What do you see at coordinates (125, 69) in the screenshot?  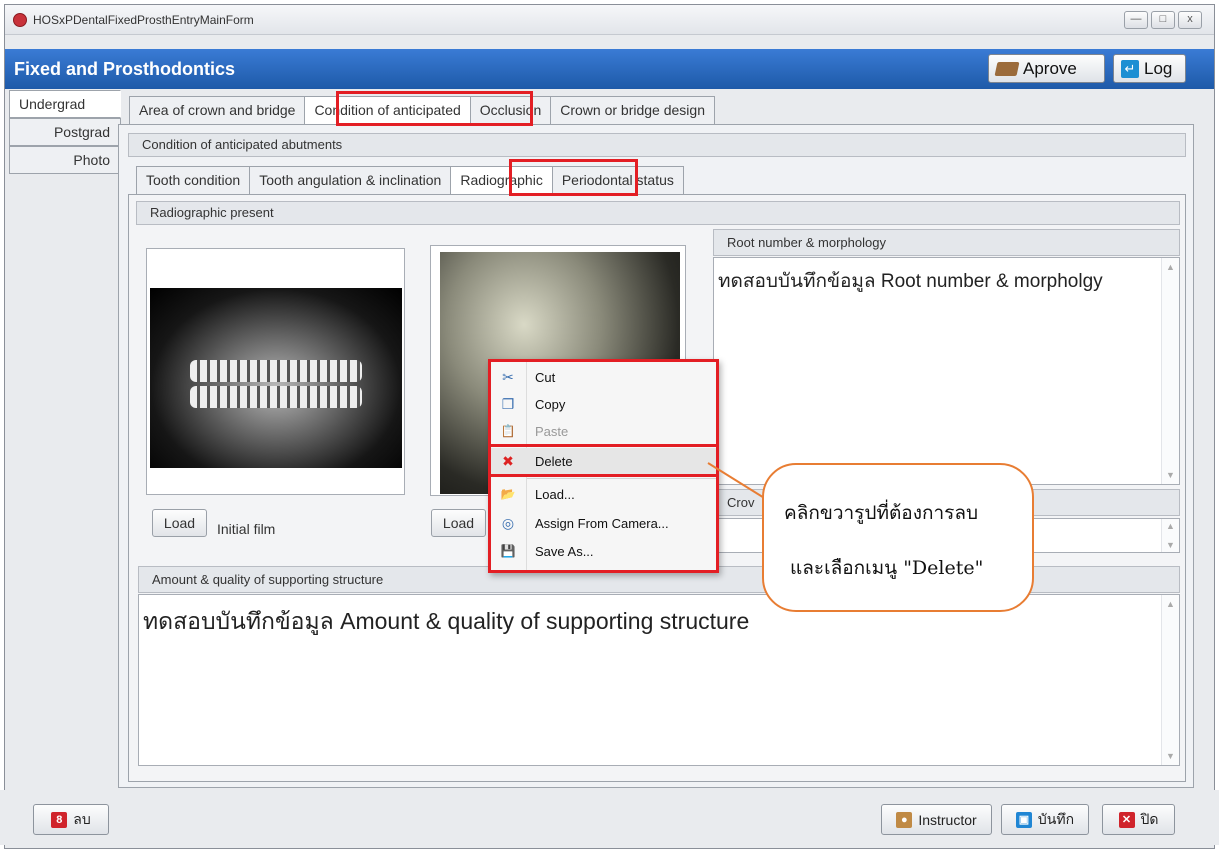 I see `form-title: Fixed and Prosthodontics` at bounding box center [125, 69].